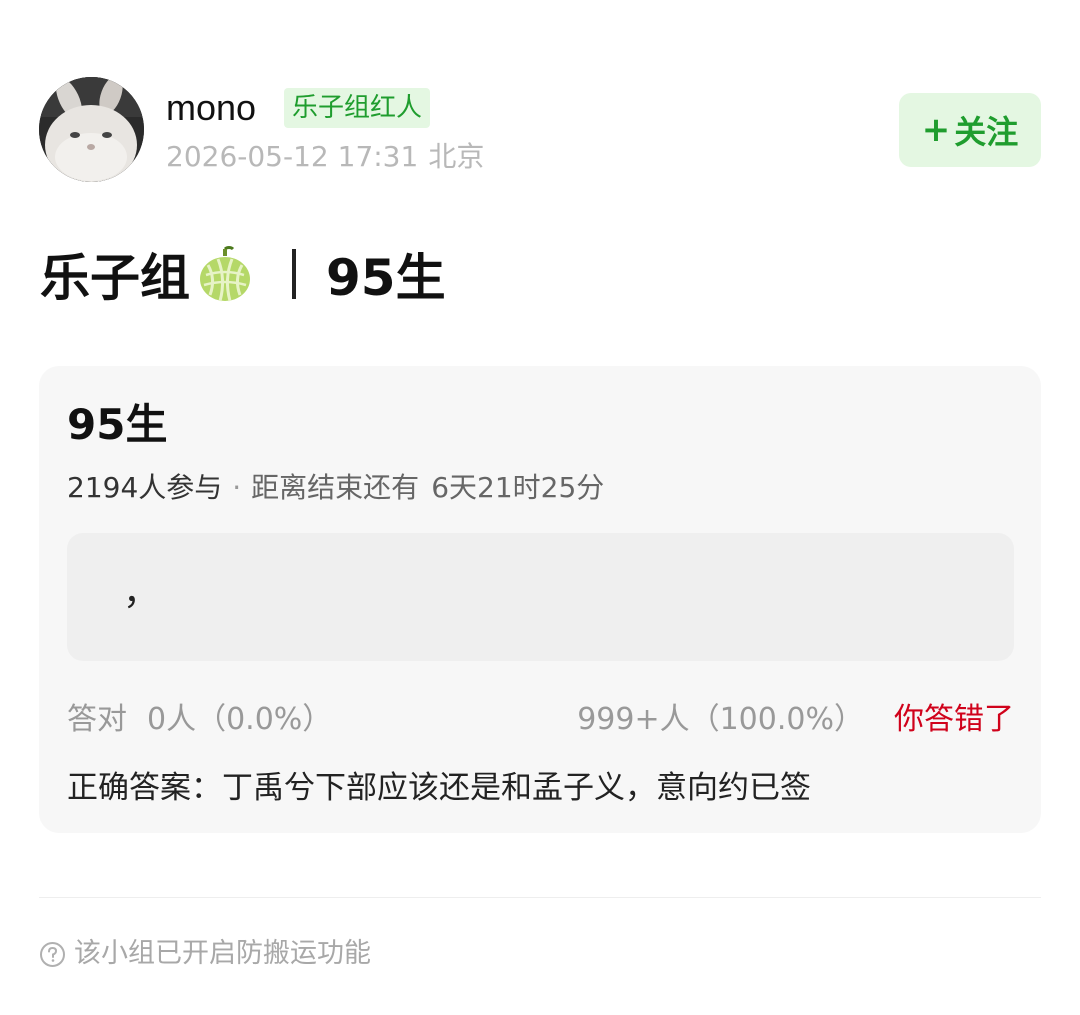 This screenshot has height=1015, width=1080. I want to click on correct-label: 答对, so click(97, 719).